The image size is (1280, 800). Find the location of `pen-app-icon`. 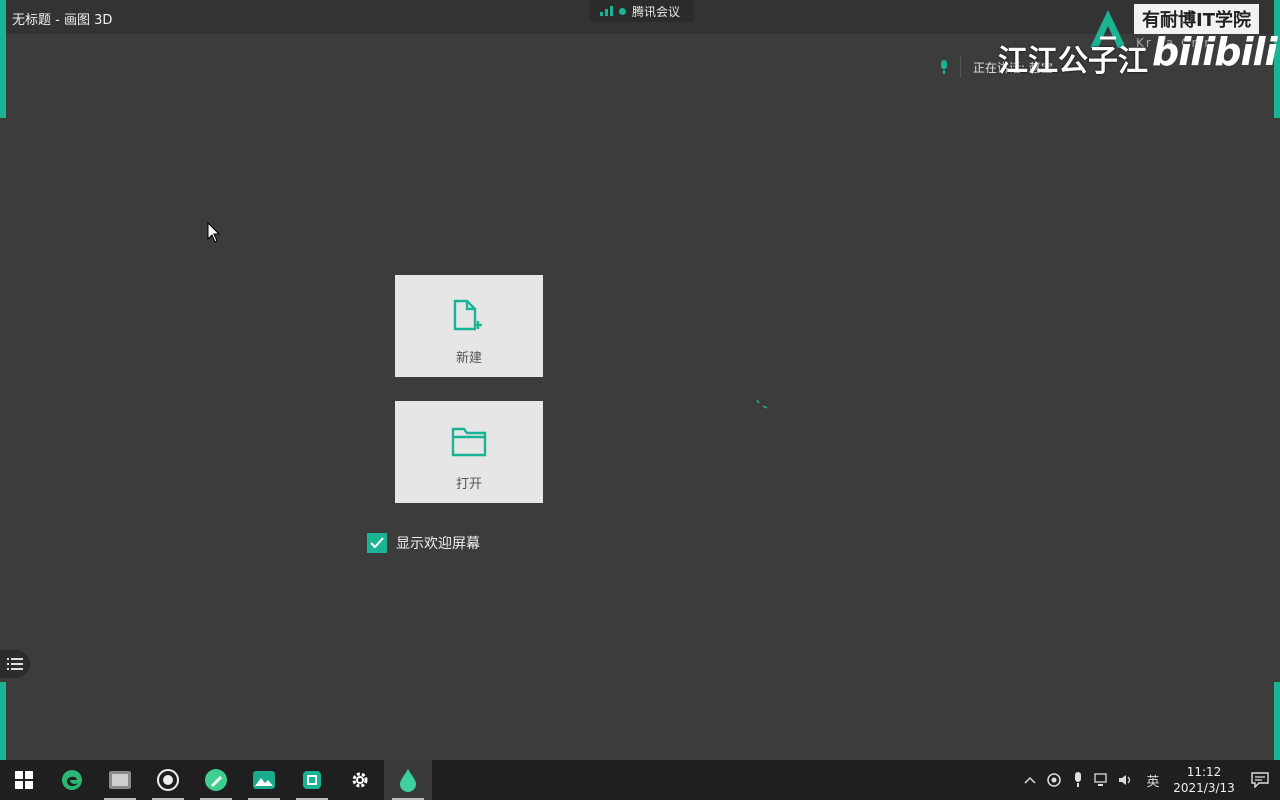

pen-app-icon is located at coordinates (216, 780).